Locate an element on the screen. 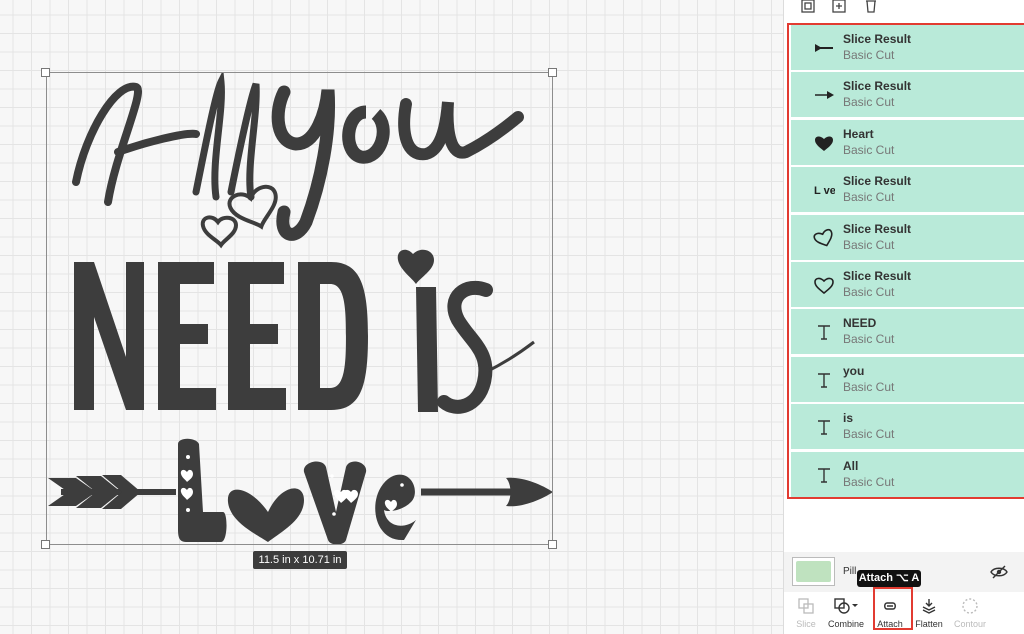 This screenshot has width=1024, height=634. layer-name: Heart is located at coordinates (858, 133).